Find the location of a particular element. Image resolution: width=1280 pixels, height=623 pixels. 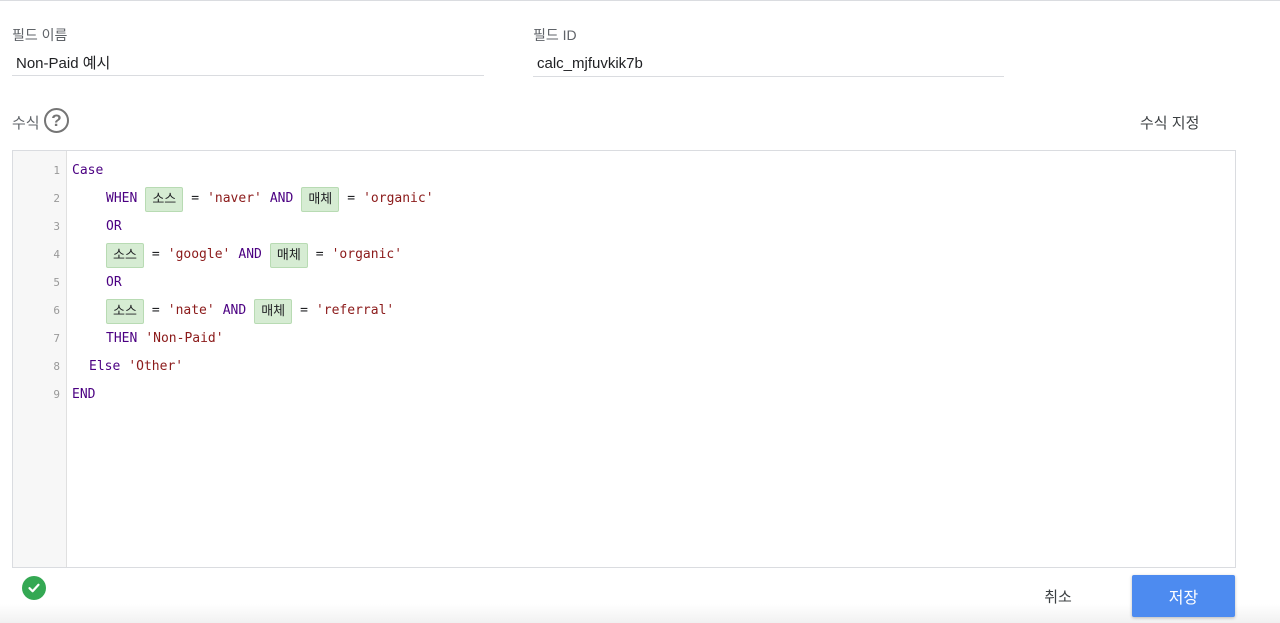

code-line: 소스 = 'google' AND 매체 = 'organic' is located at coordinates (254, 255).